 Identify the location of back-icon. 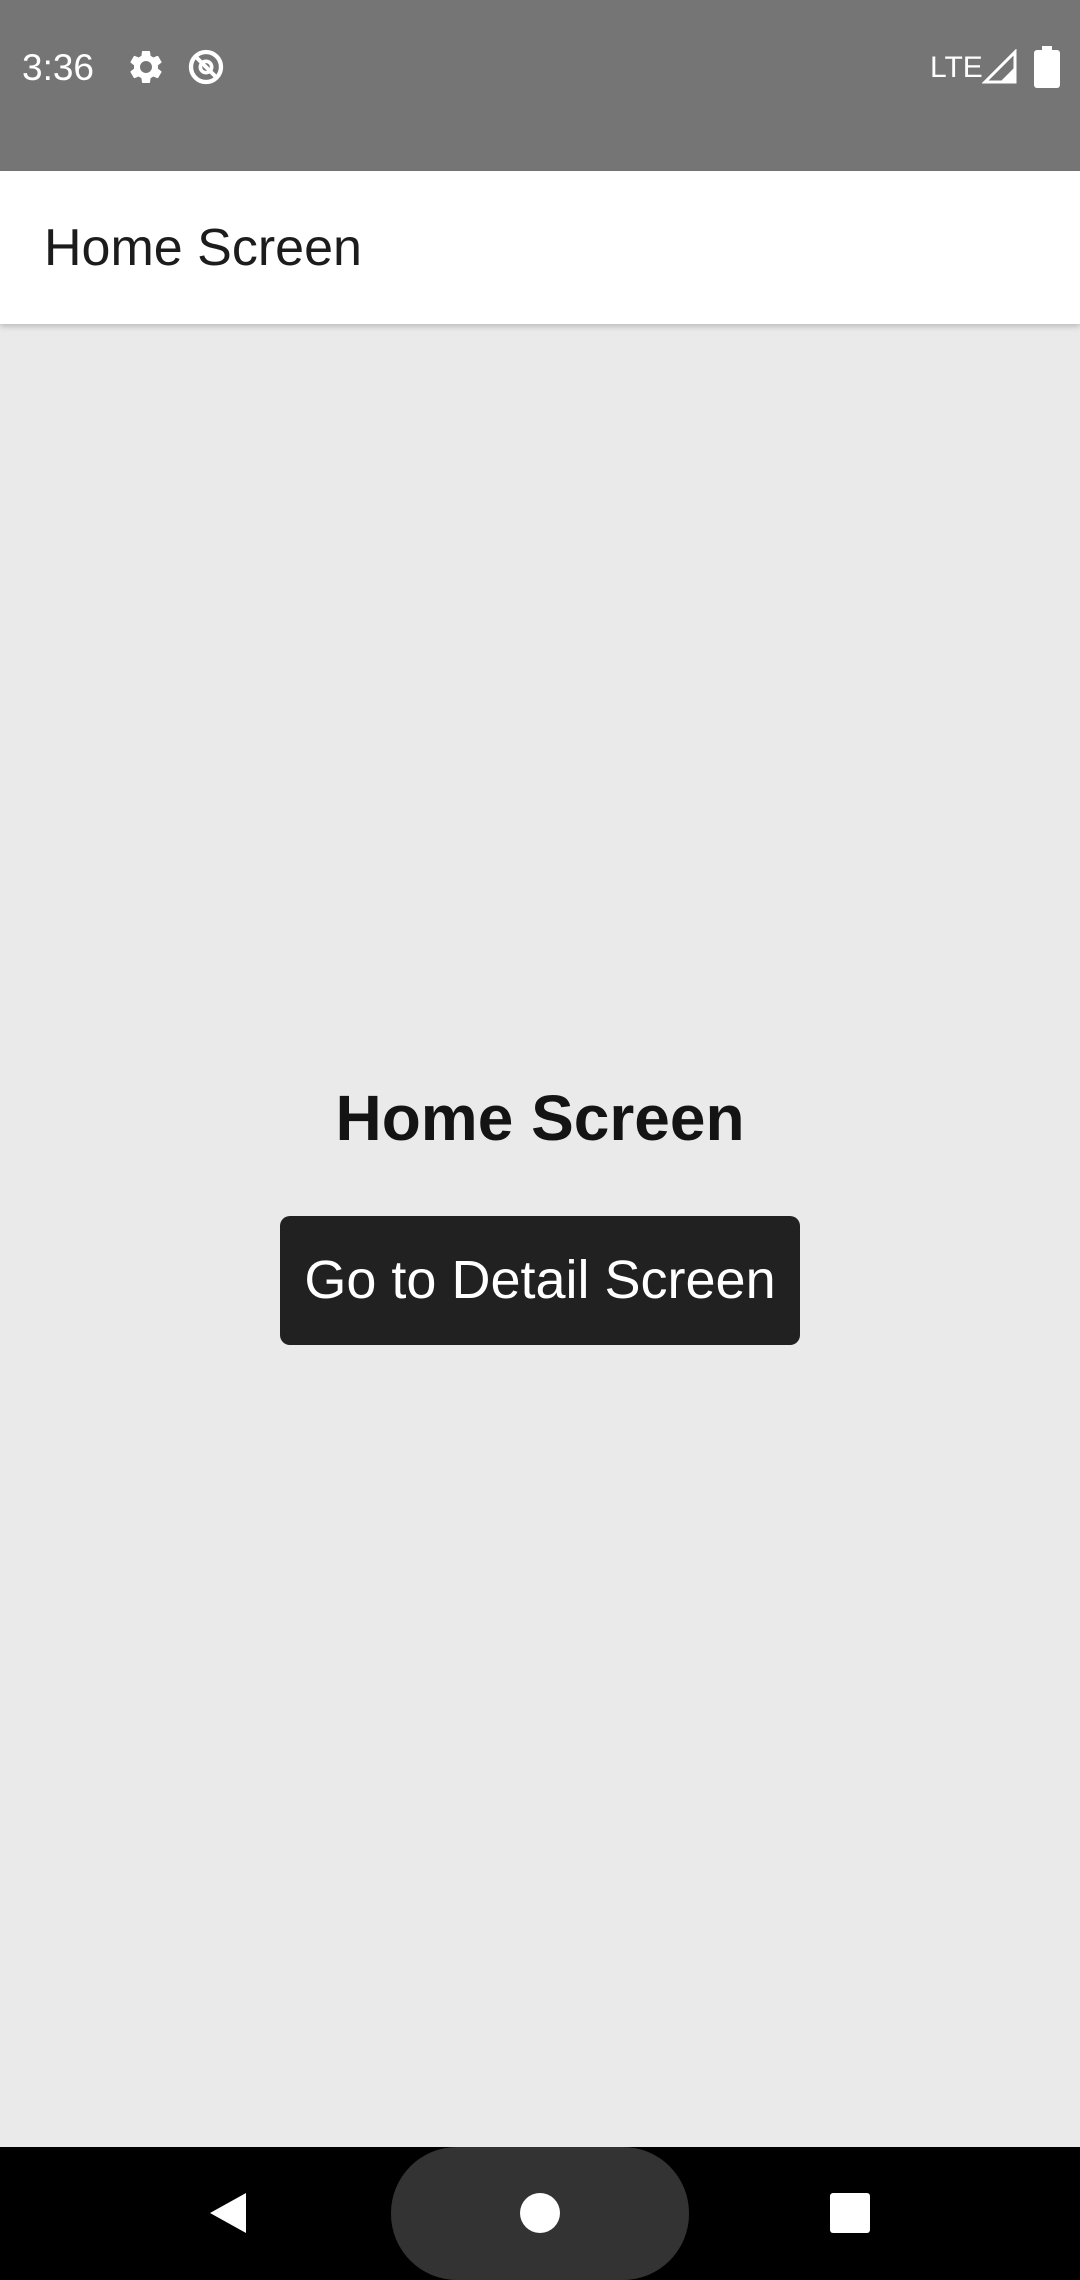
(226, 2213).